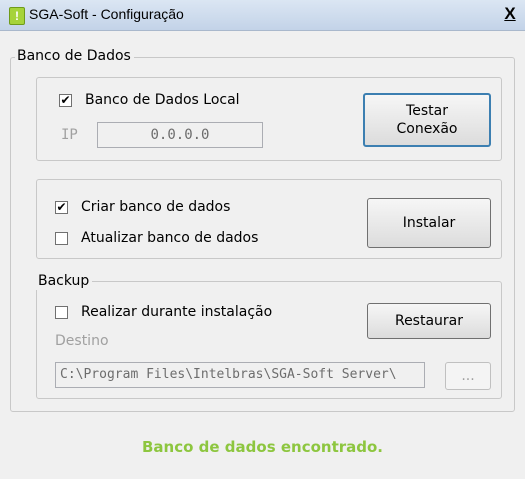  What do you see at coordinates (106, 14) in the screenshot?
I see `window-title: SGA-Soft - Configuração` at bounding box center [106, 14].